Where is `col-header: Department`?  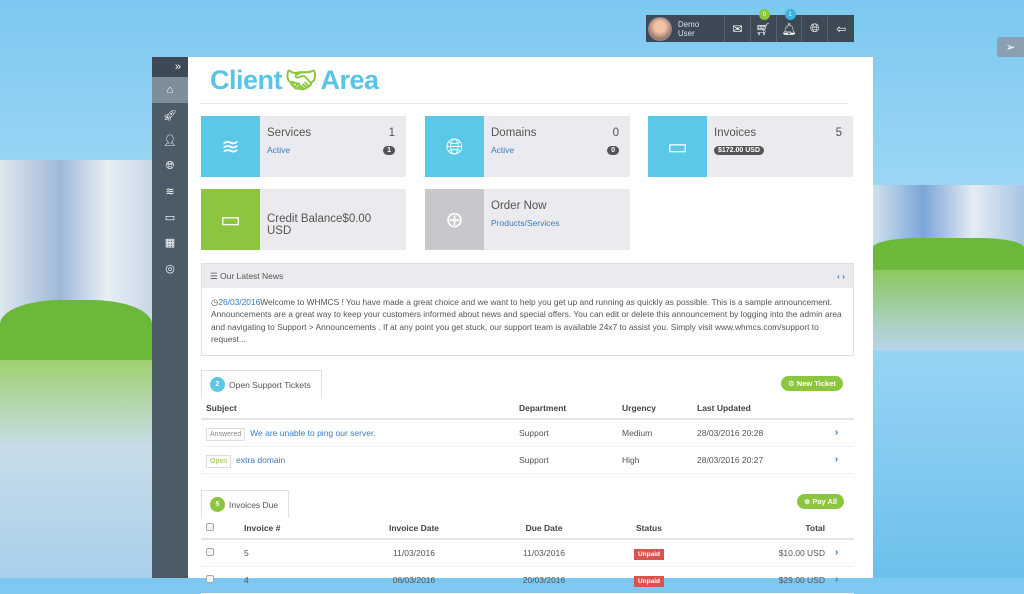 col-header: Department is located at coordinates (565, 409).